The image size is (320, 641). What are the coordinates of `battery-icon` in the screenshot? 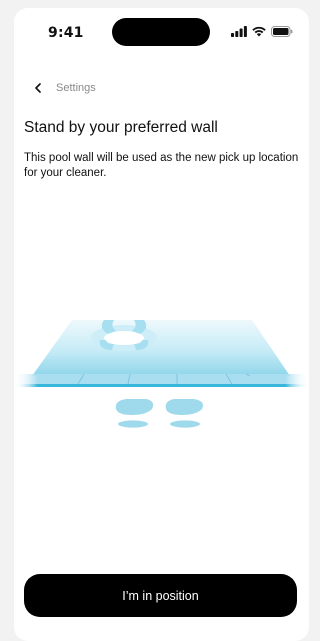 It's located at (282, 31).